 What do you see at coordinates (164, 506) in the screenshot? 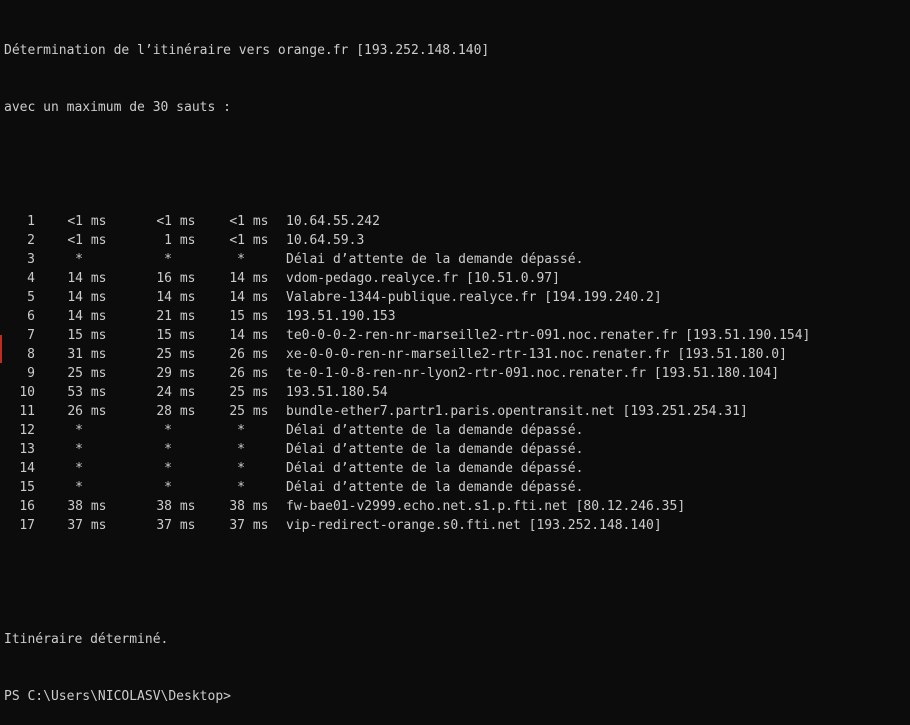
I see `rtt-2: 38` at bounding box center [164, 506].